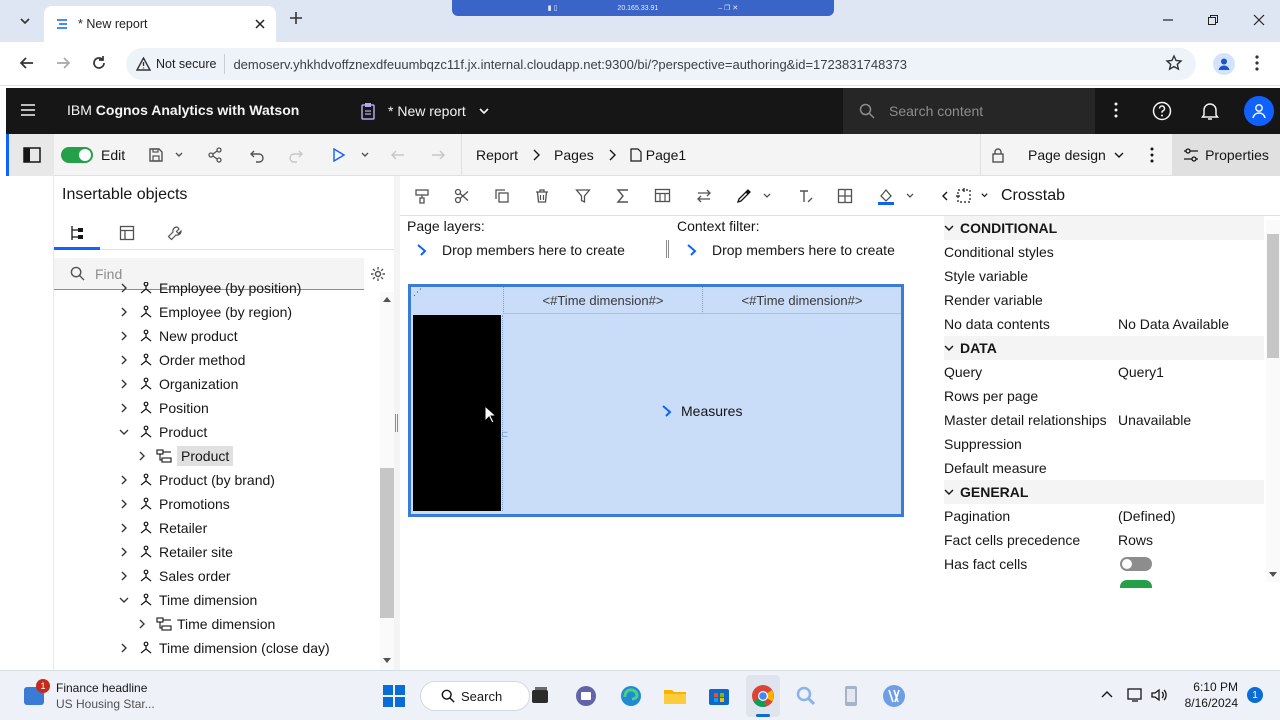 The width and height of the screenshot is (1280, 720). What do you see at coordinates (1104, 396) in the screenshot?
I see `property-row: Rows per page` at bounding box center [1104, 396].